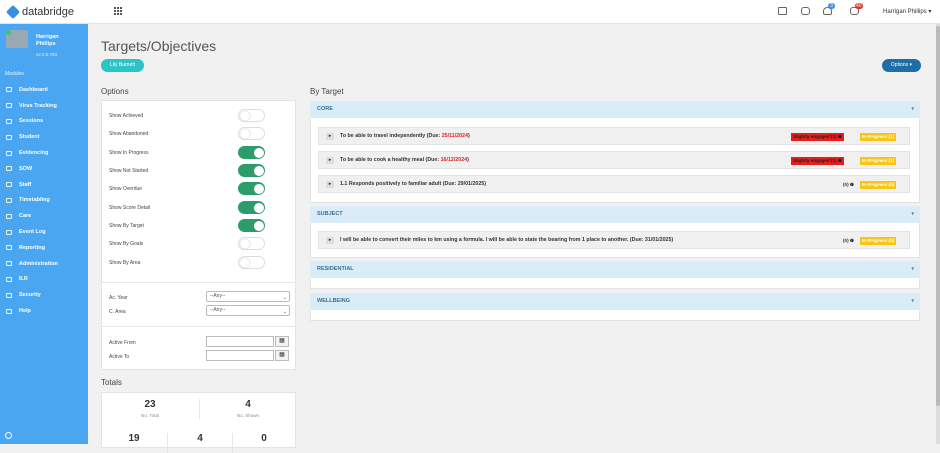  What do you see at coordinates (198, 422) in the screenshot?
I see `totals-panel: 23 No. Total 4 No. Shown 19 4 0` at bounding box center [198, 422].